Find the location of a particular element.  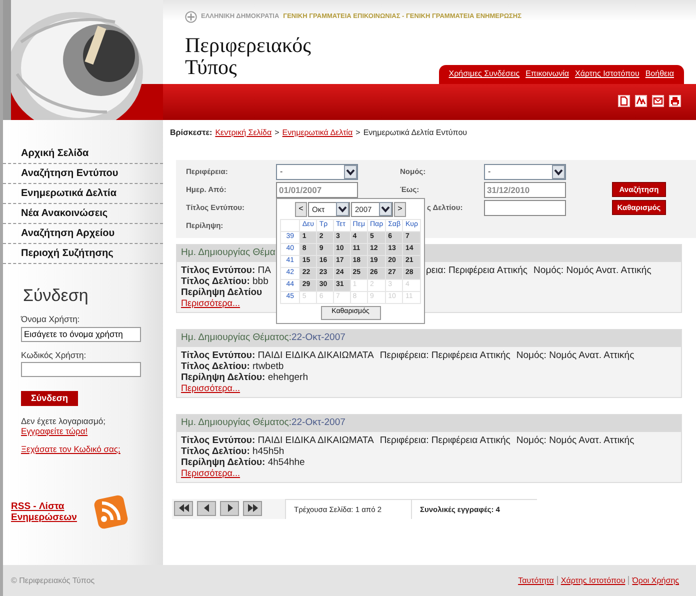

breadcrumb-link: Κεντρική Σελίδα is located at coordinates (243, 133).